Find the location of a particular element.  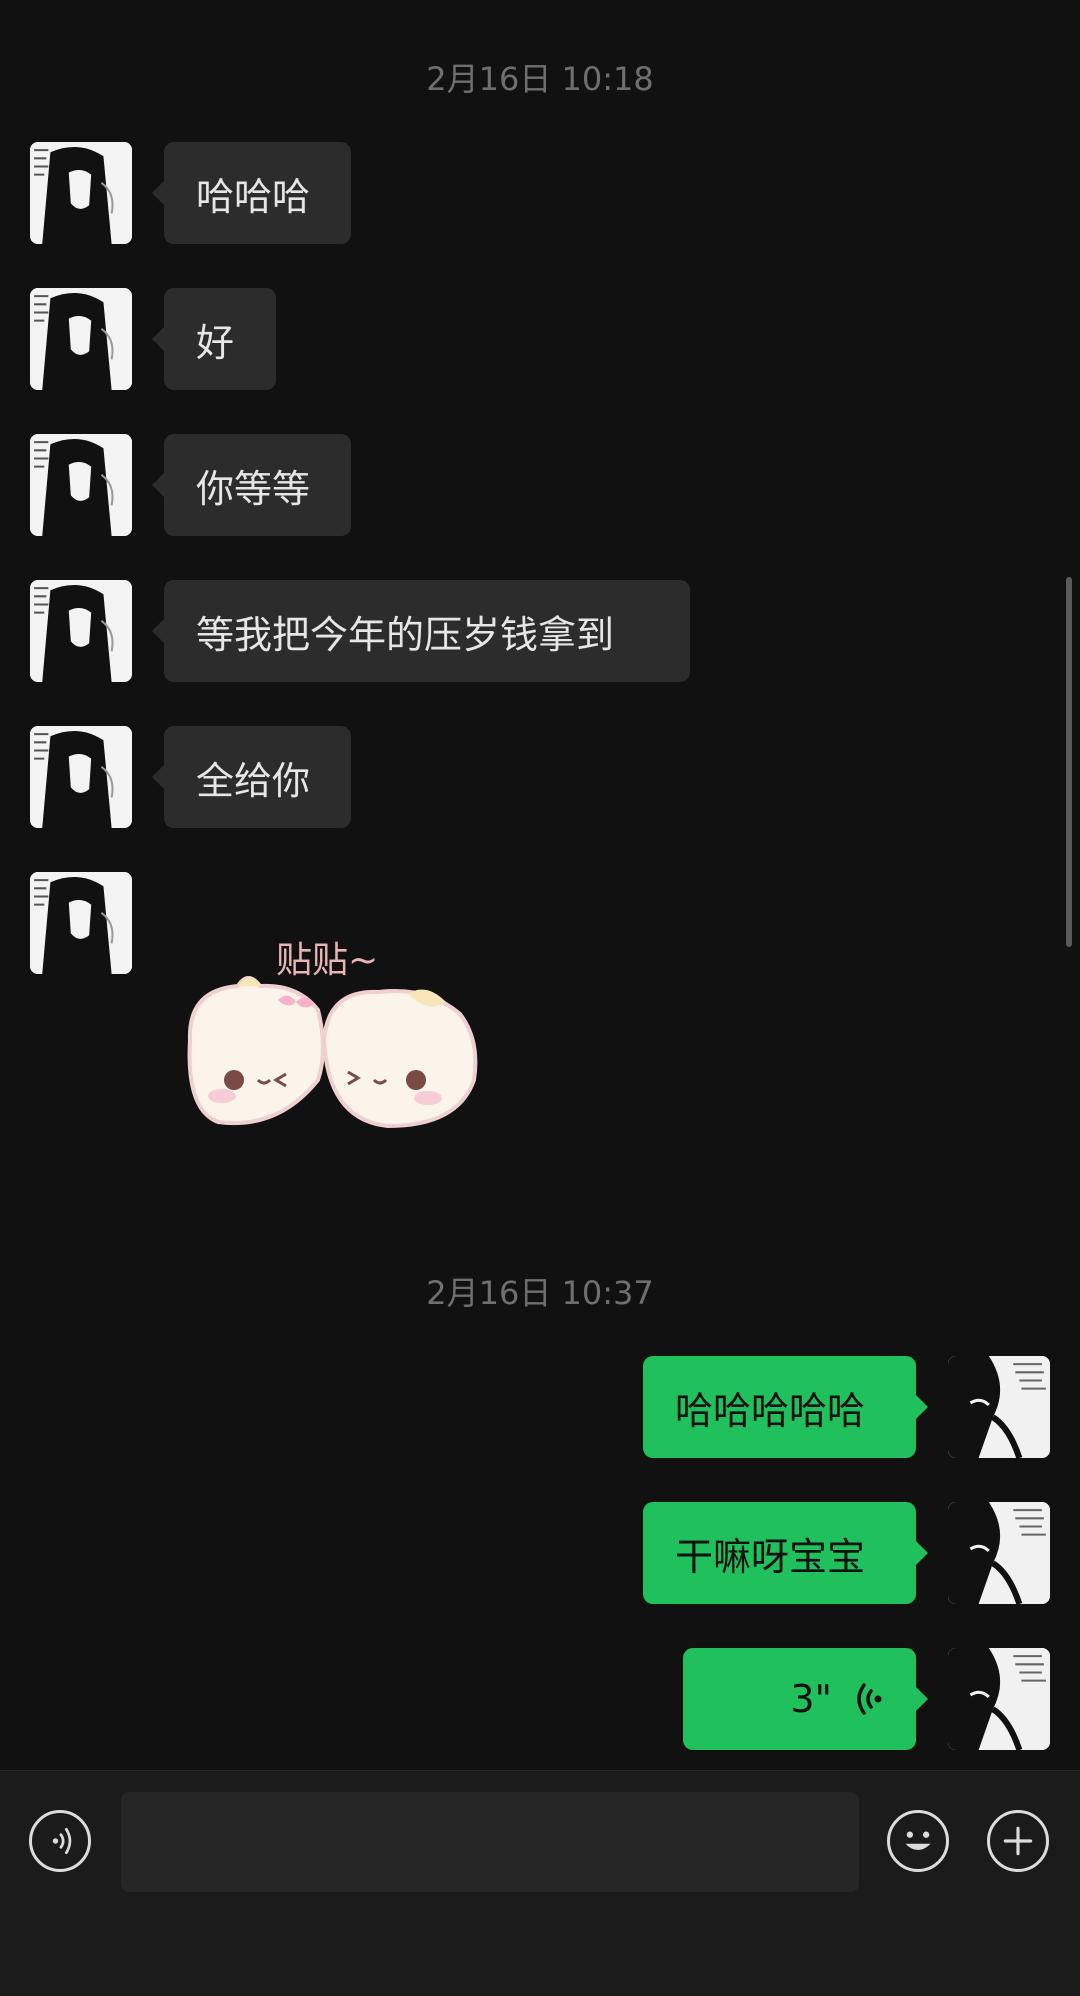

emoji-icon is located at coordinates (918, 1841).